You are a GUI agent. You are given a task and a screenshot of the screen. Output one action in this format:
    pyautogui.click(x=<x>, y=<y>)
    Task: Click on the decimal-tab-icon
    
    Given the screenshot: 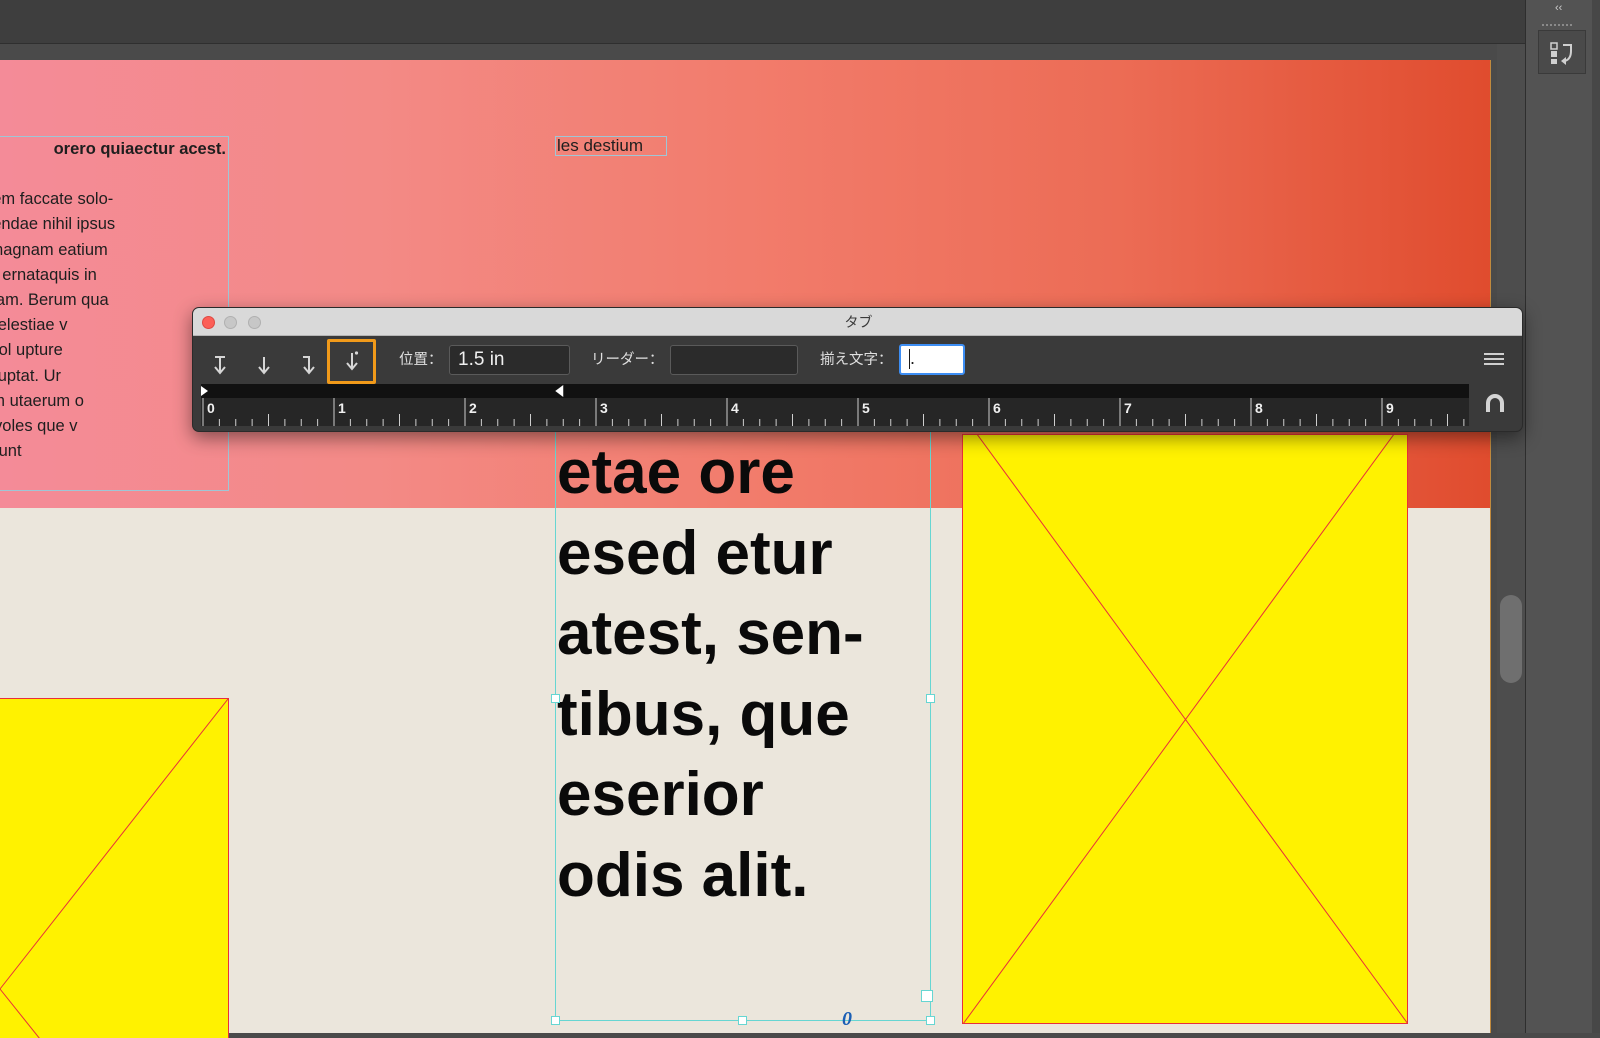 What is the action you would take?
    pyautogui.click(x=351, y=361)
    